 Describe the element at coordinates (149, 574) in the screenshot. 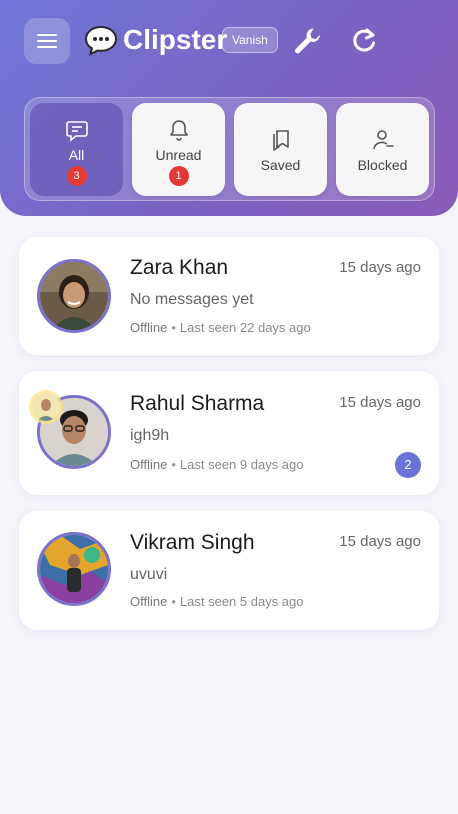

I see `last-message: uvuvi` at that location.